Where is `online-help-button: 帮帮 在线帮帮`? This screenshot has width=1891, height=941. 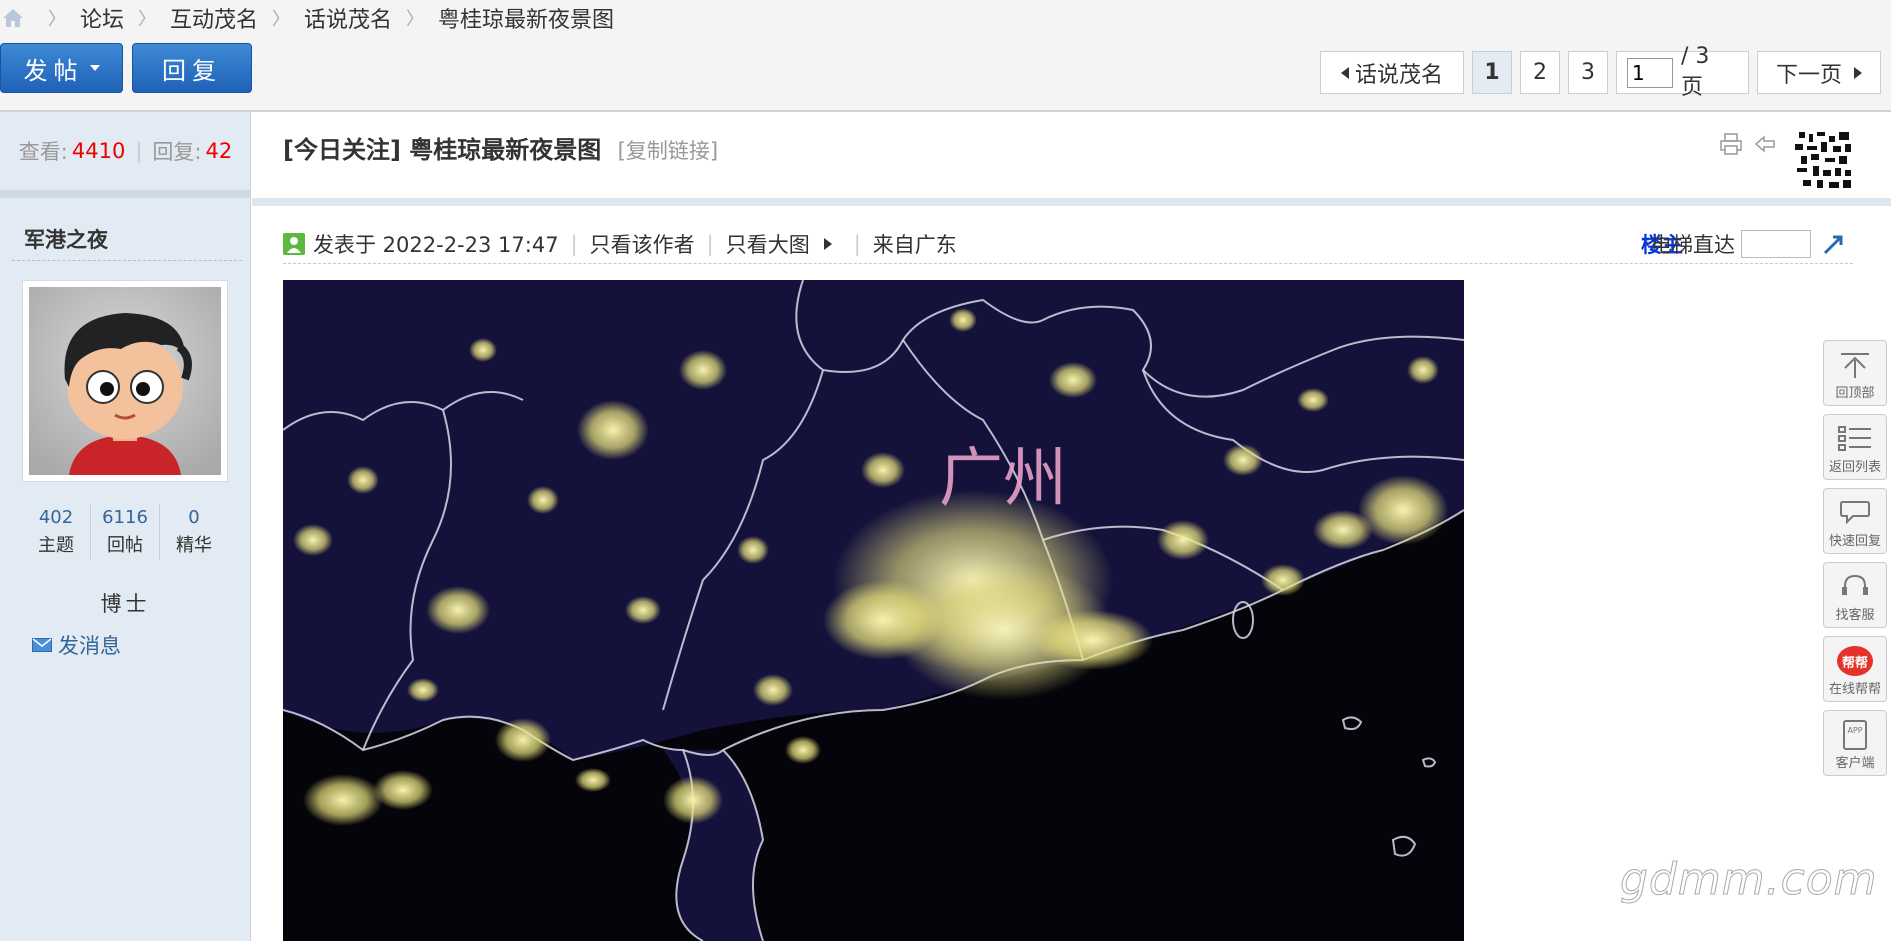
online-help-button: 帮帮 在线帮帮 is located at coordinates (1855, 669).